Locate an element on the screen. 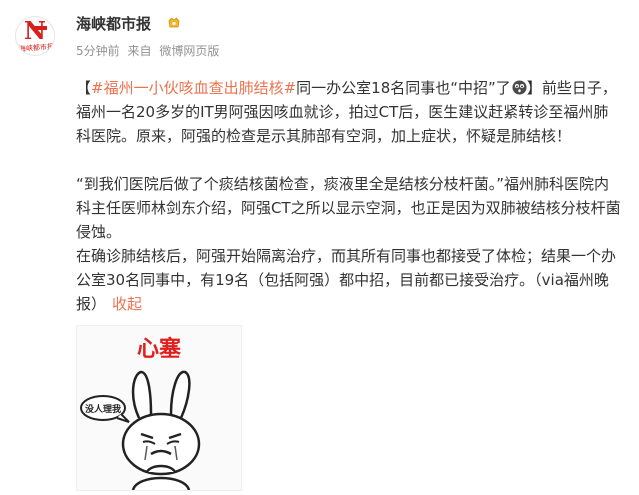 This screenshot has width=639, height=495. collapse-link: 收起 is located at coordinates (127, 304).